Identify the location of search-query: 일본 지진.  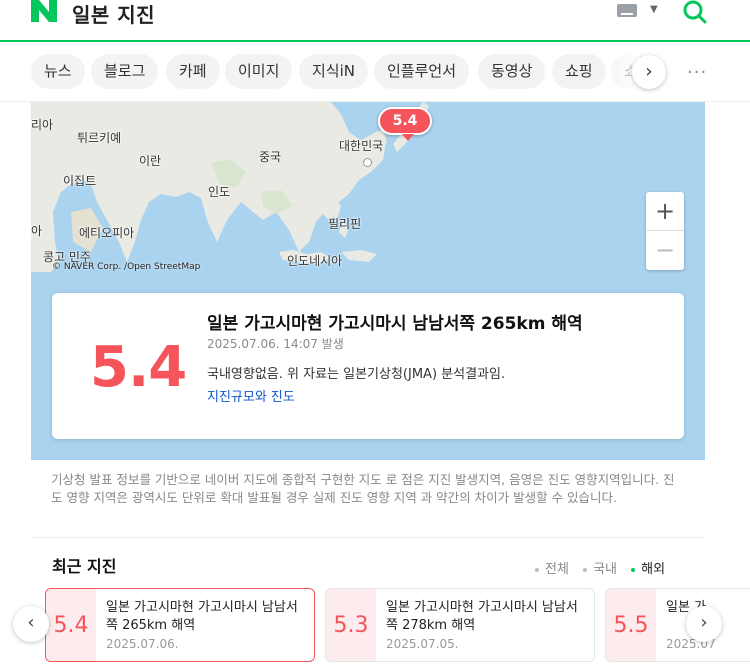
(113, 14).